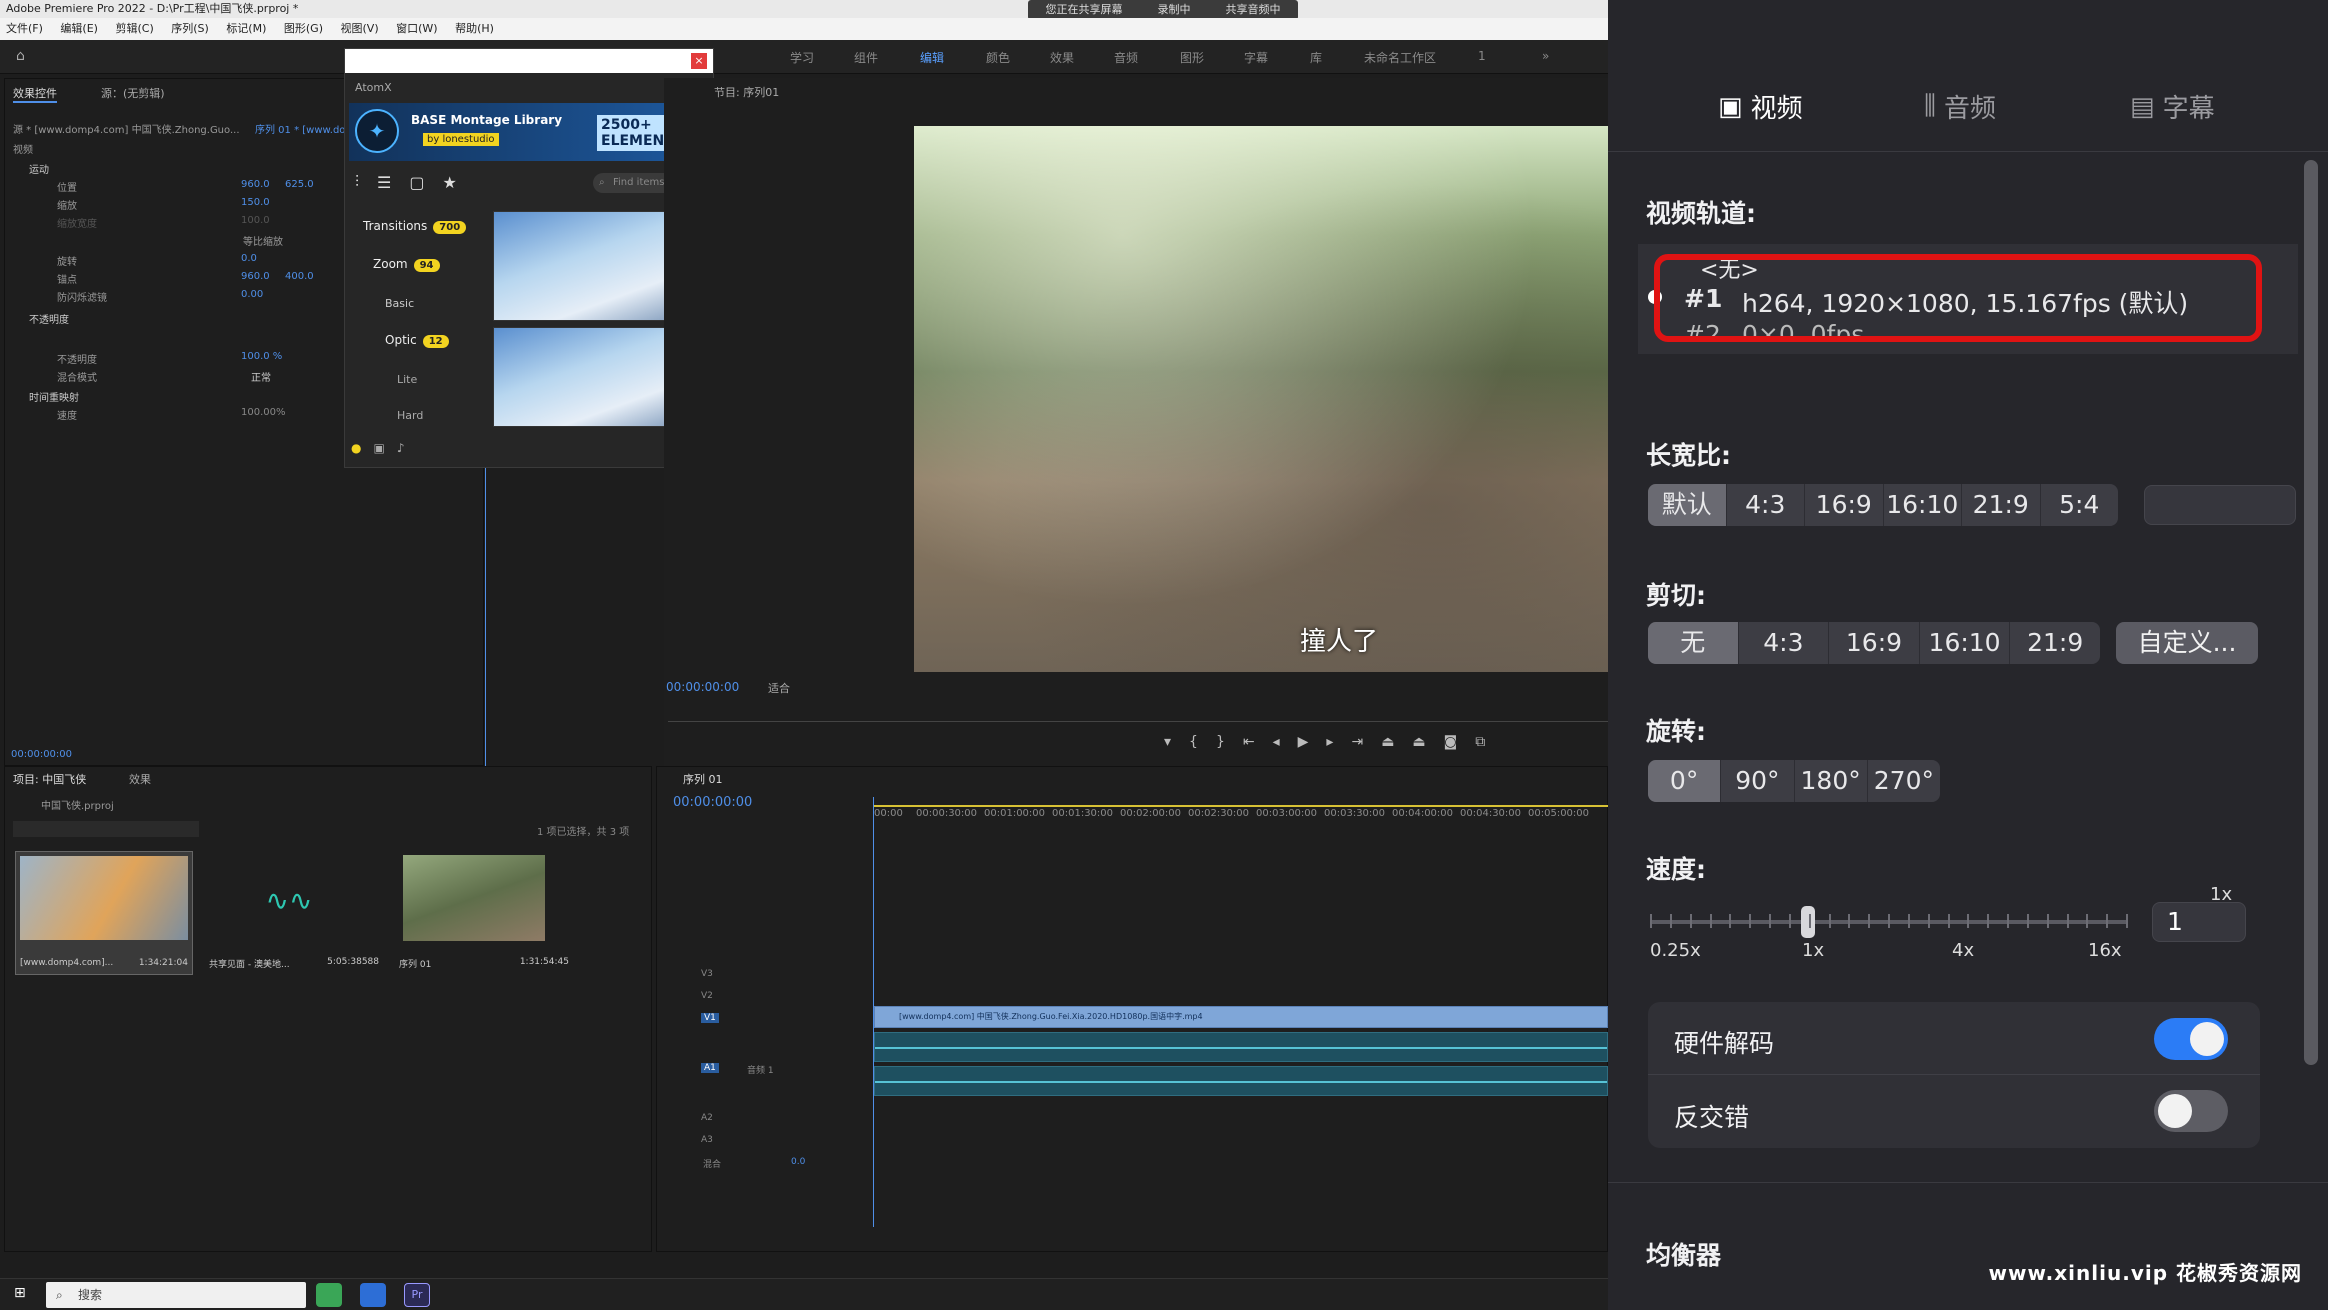  Describe the element at coordinates (779, 688) in the screenshot. I see `fit-dropdown: 适合` at that location.